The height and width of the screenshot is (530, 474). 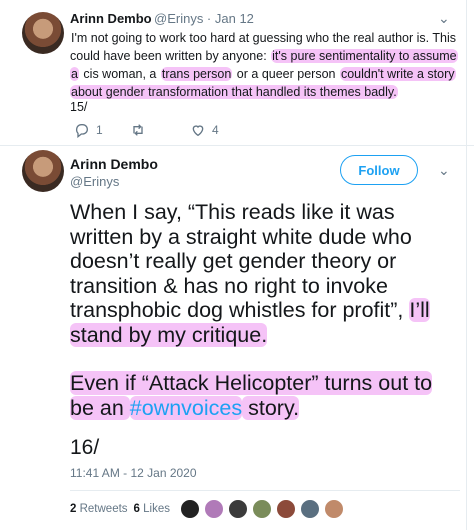 I want to click on thread-number: 15/, so click(x=79, y=107).